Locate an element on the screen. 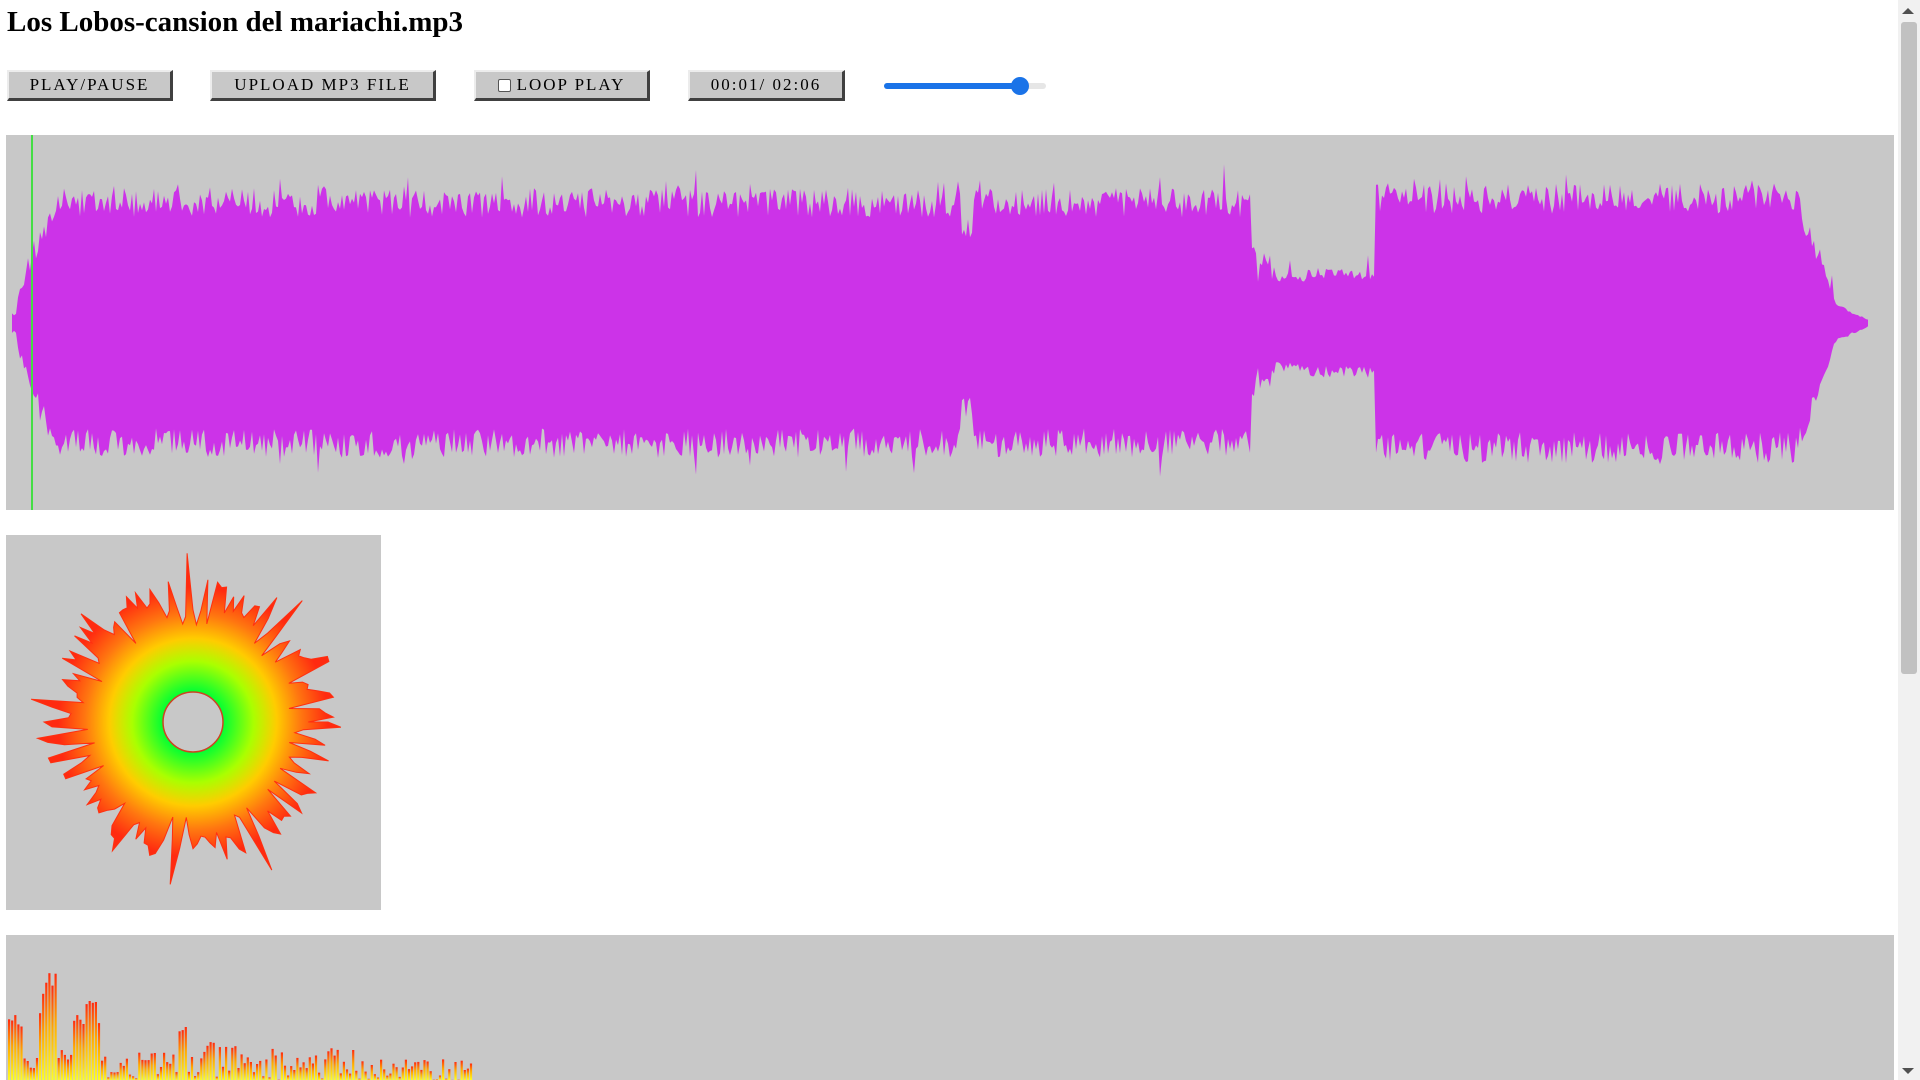 The image size is (1920, 1080). vertical-scrollbar is located at coordinates (1909, 540).